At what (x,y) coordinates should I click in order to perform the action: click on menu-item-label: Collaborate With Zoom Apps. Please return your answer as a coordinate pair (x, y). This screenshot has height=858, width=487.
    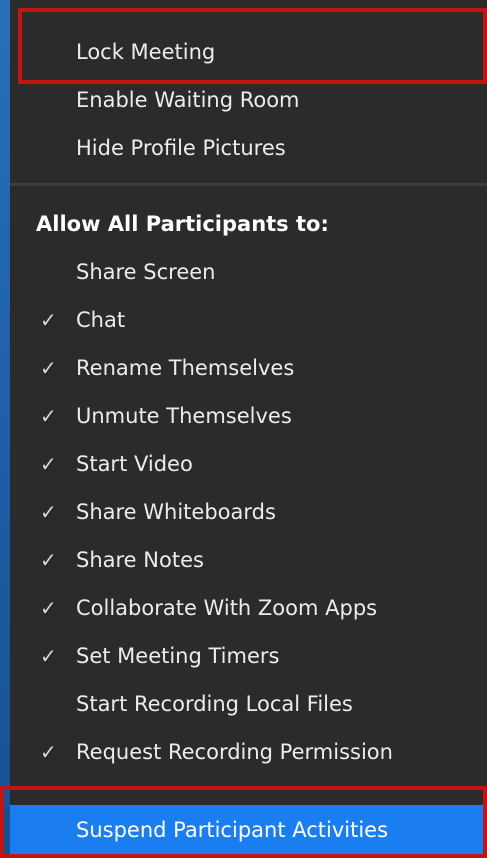
    Looking at the image, I should click on (227, 608).